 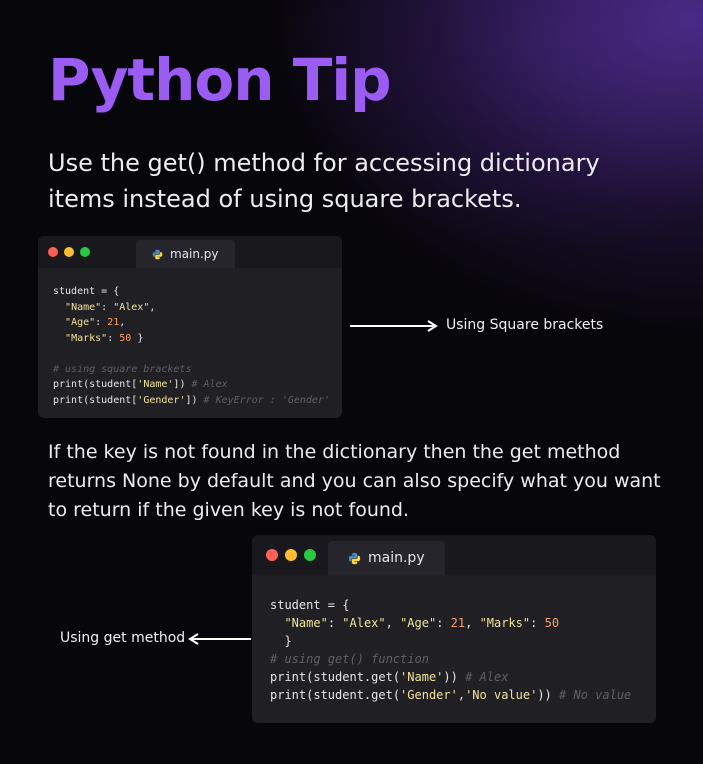 I want to click on page-title: Python Tip, so click(x=220, y=80).